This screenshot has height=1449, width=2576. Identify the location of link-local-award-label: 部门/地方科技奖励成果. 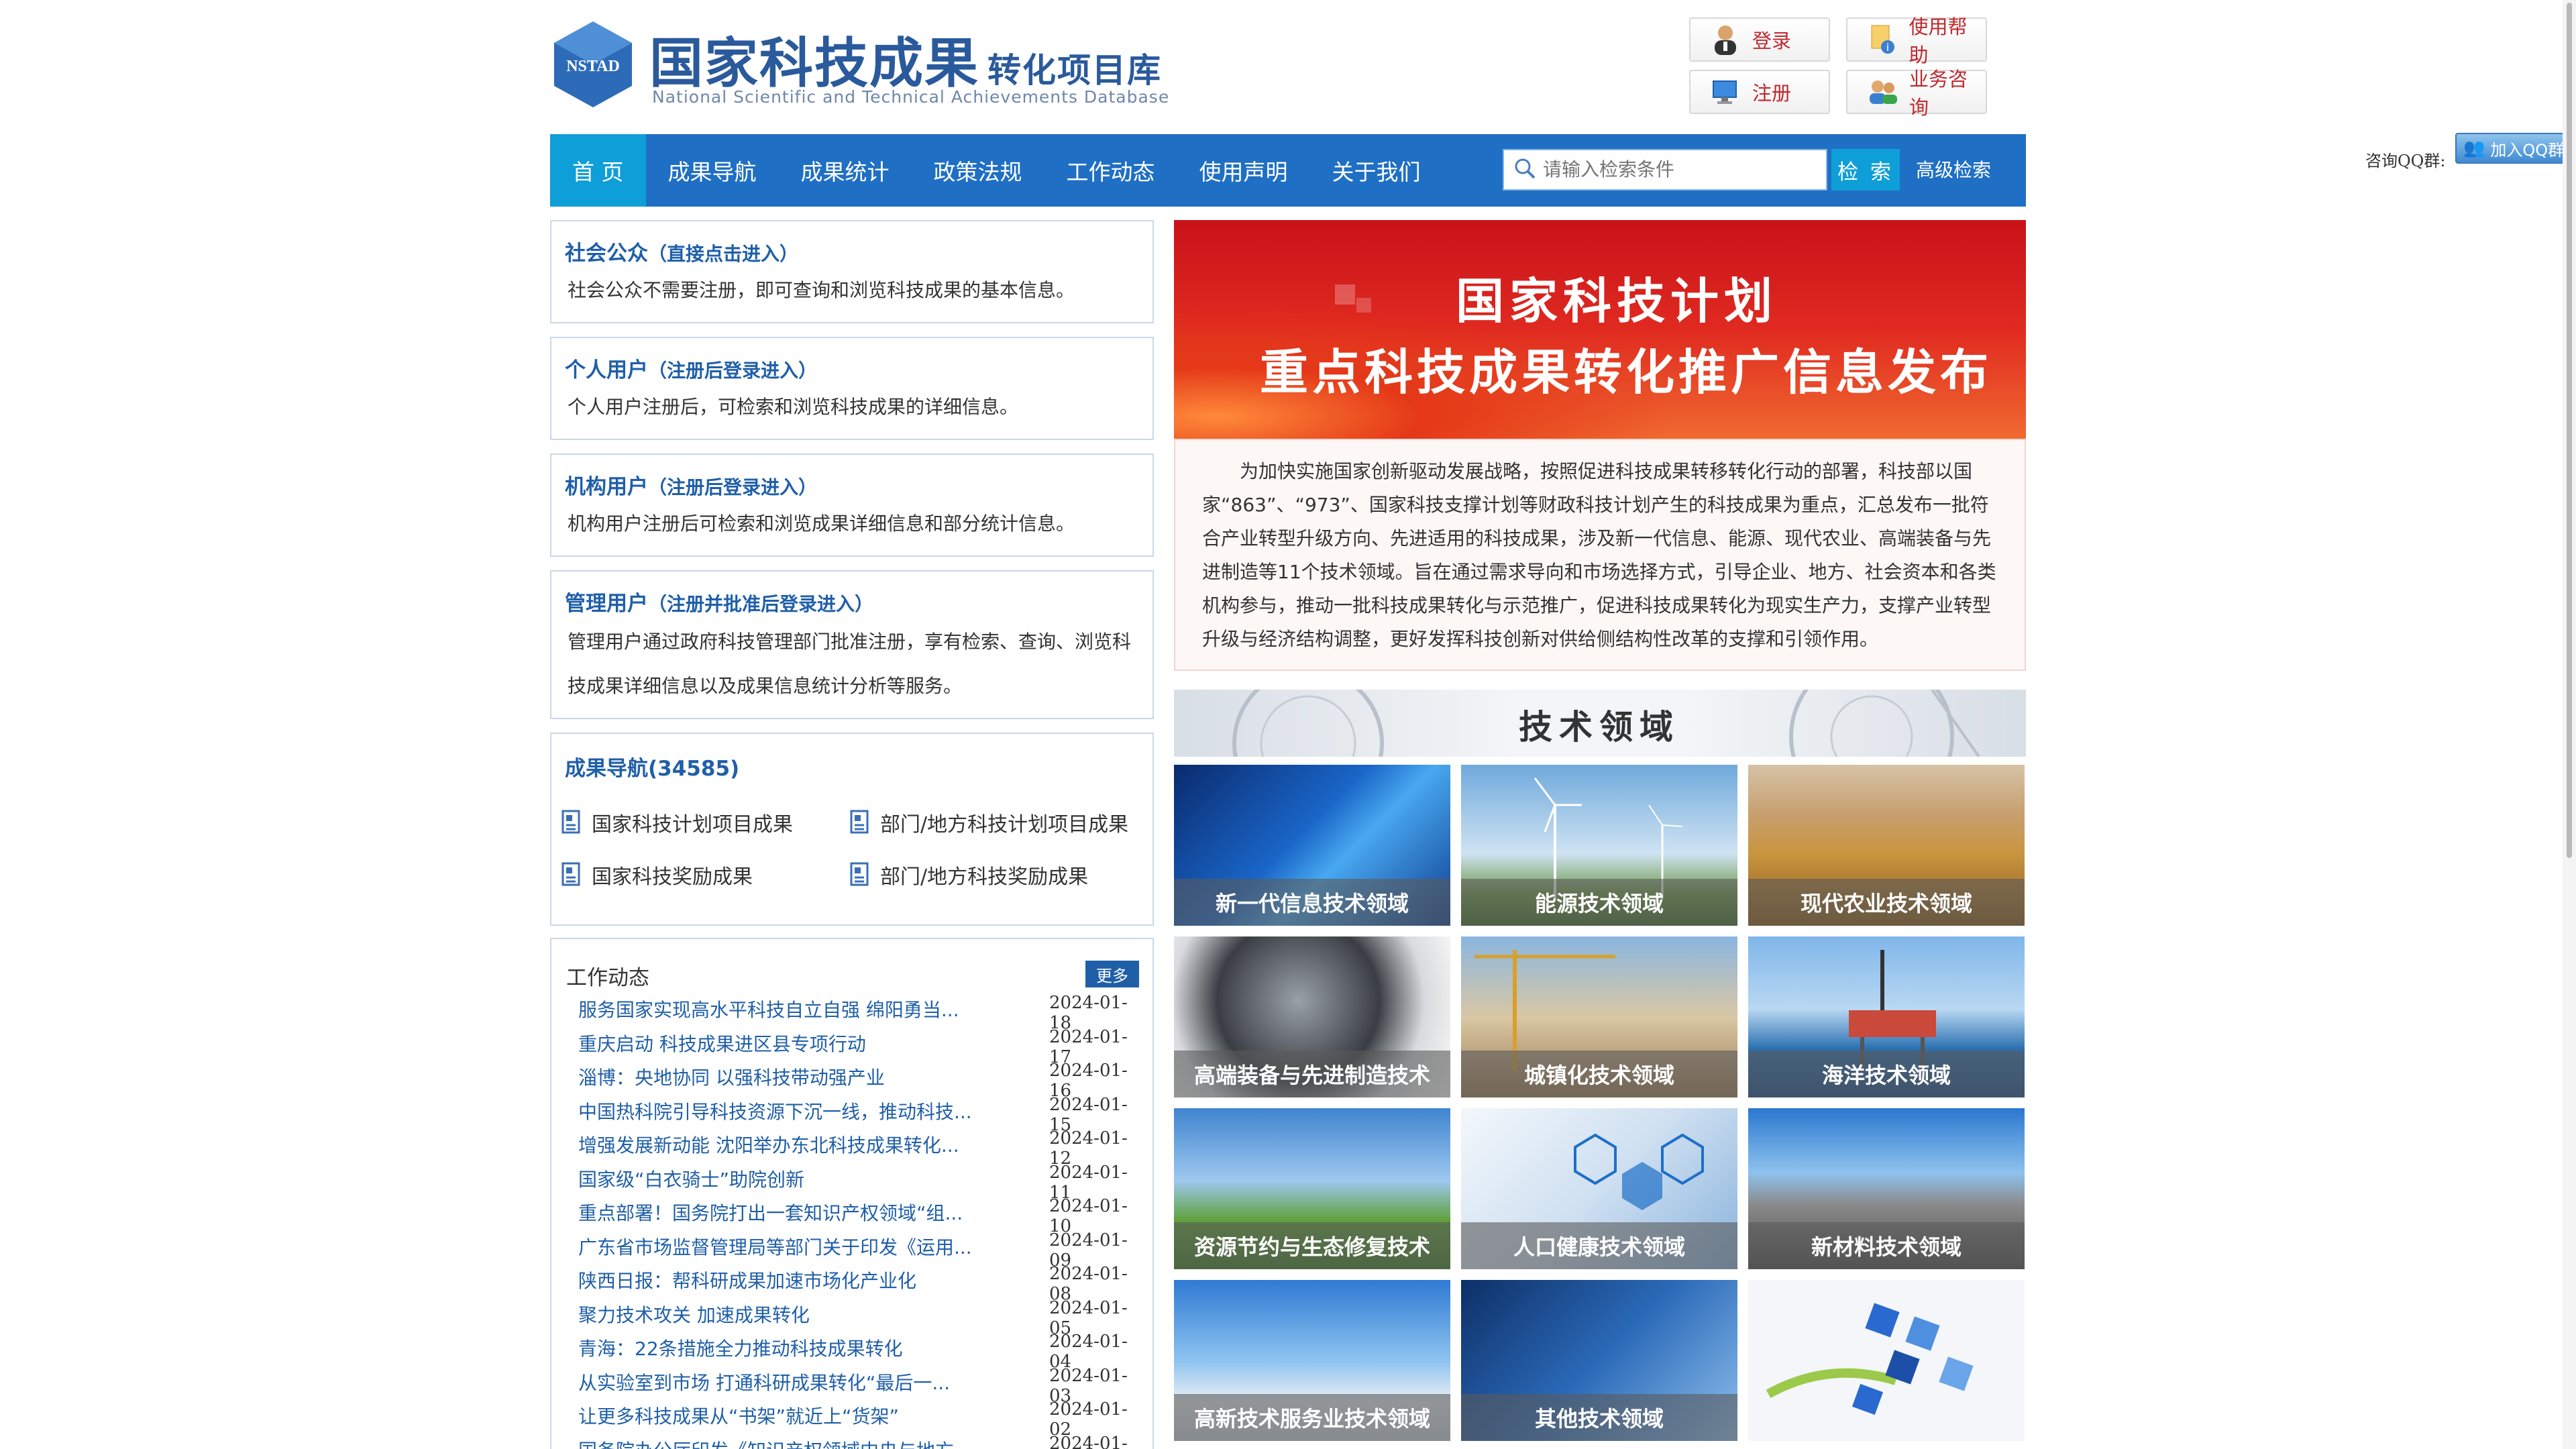
(984, 877).